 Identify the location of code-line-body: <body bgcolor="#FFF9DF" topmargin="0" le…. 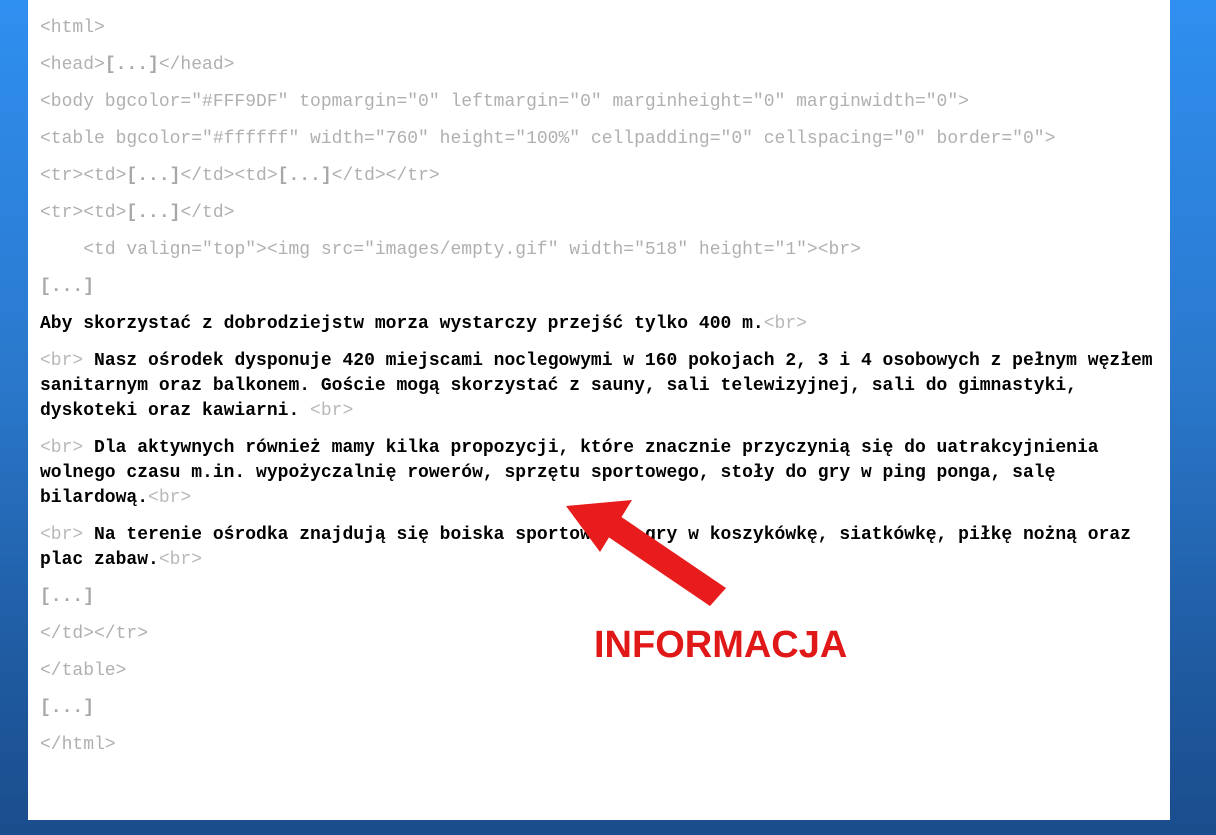
(504, 102).